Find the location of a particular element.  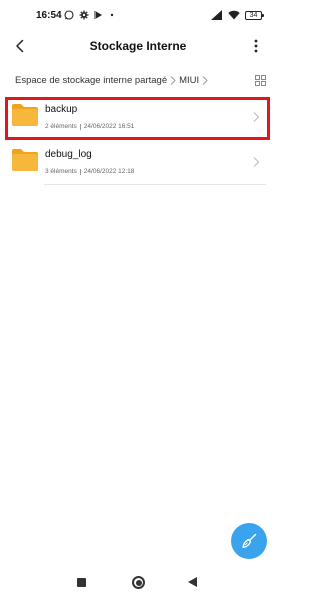

back-icon is located at coordinates (192, 582).